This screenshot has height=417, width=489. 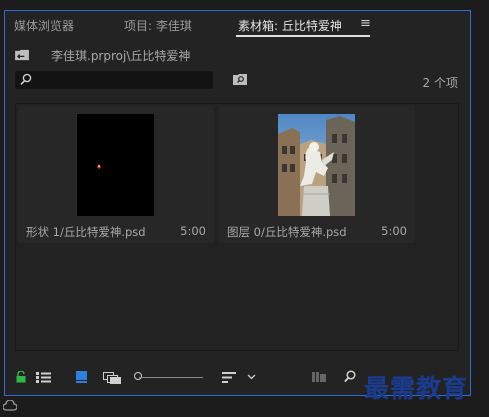 What do you see at coordinates (365, 23) in the screenshot?
I see `panel-menu-icon: ≡` at bounding box center [365, 23].